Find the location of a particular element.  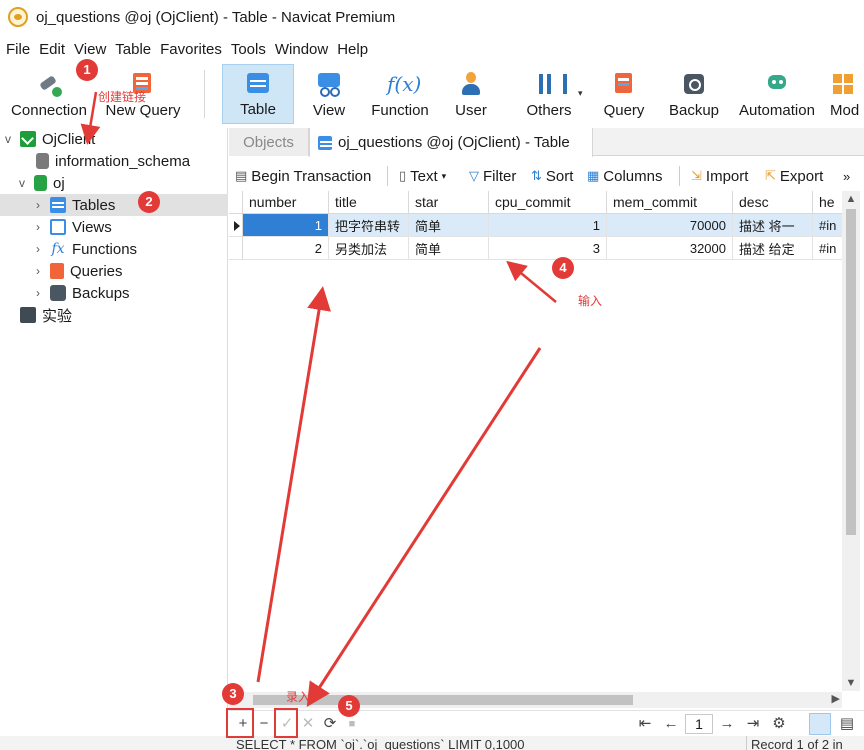

tree-db-information-schema: information_schema is located at coordinates (124, 161).